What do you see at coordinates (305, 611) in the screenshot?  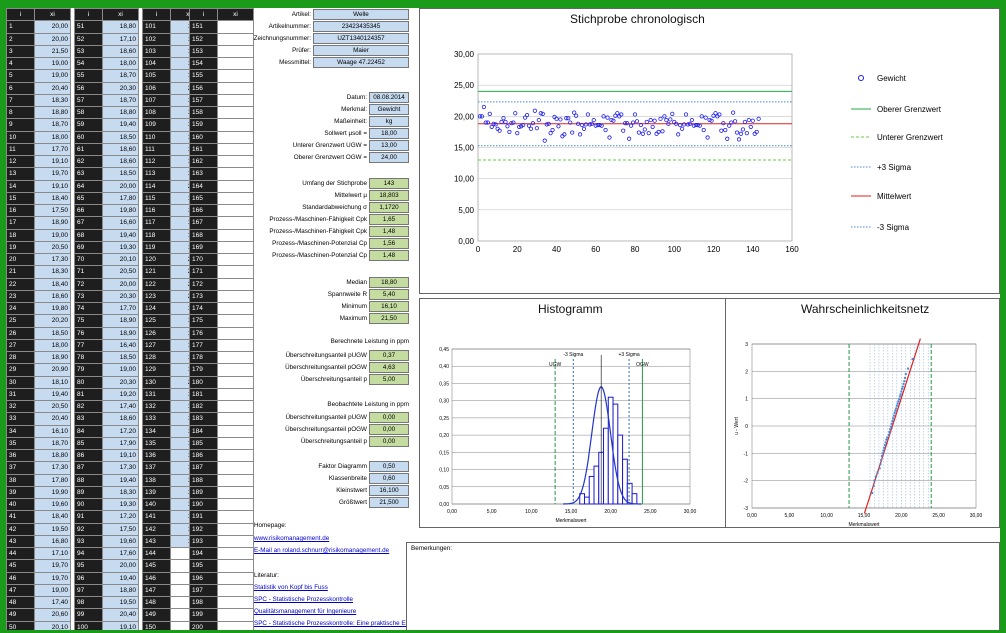 I see `literature-link-3: Qualitätsmanagement für Ingenieure` at bounding box center [305, 611].